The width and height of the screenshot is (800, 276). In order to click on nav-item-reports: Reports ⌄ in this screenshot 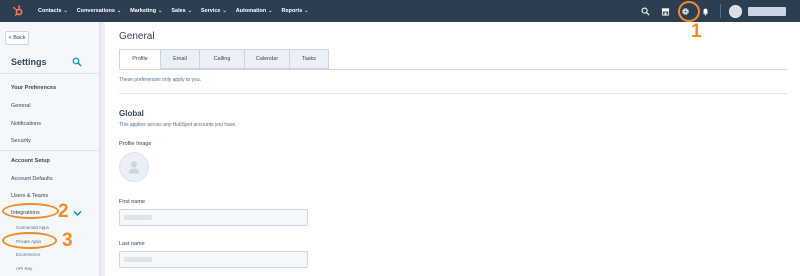, I will do `click(294, 11)`.